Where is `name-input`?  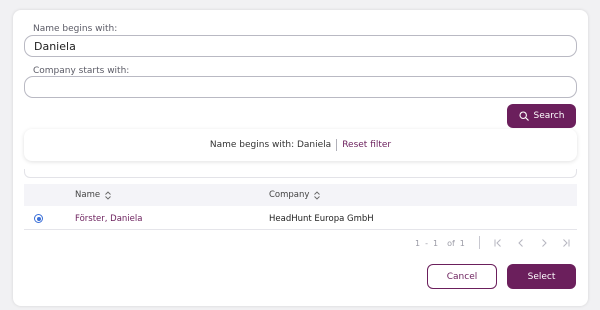
name-input is located at coordinates (300, 46).